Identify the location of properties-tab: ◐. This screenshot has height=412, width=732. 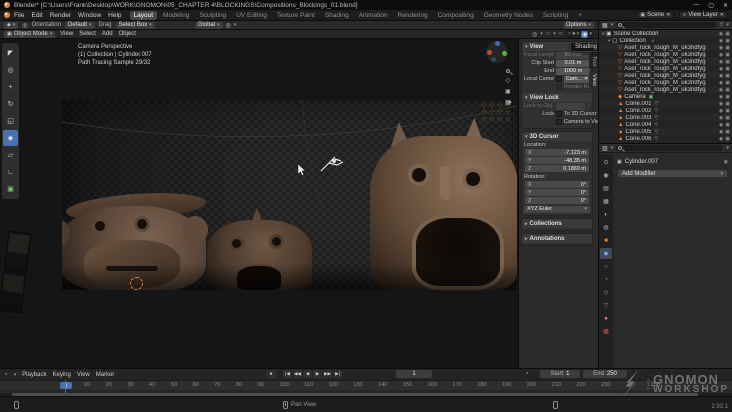
(606, 214).